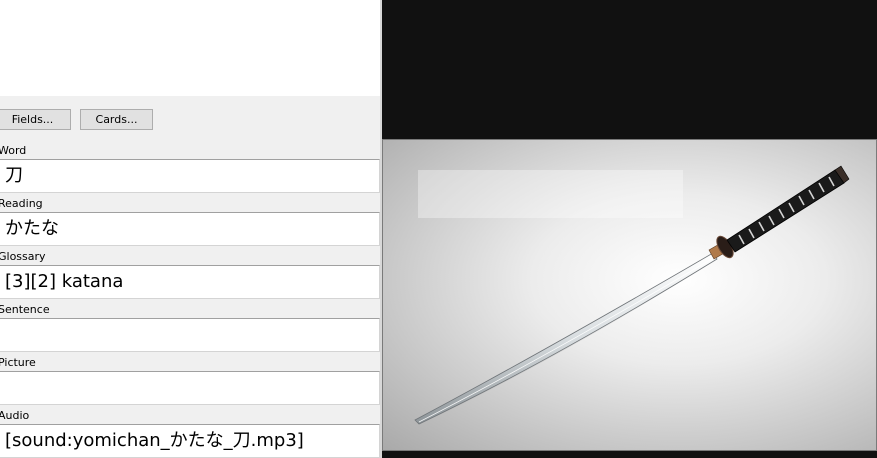  What do you see at coordinates (190, 176) in the screenshot?
I see `field-input-word: 刀` at bounding box center [190, 176].